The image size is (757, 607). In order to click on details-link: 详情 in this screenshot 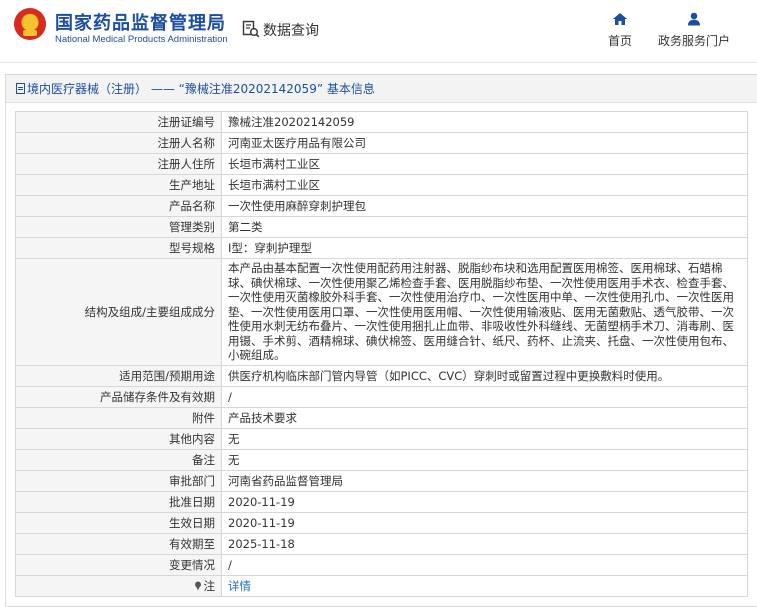, I will do `click(239, 586)`.